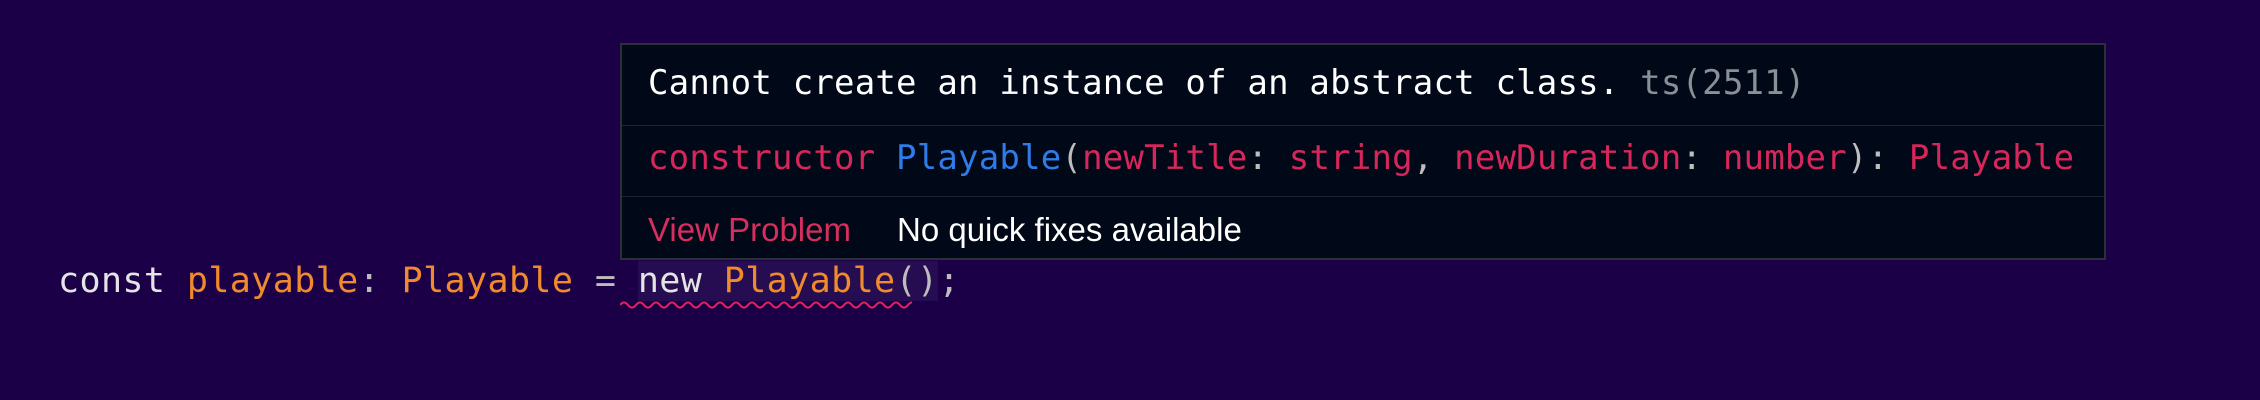 The image size is (2260, 400). What do you see at coordinates (949, 281) in the screenshot?
I see `semicolon-token: ;` at bounding box center [949, 281].